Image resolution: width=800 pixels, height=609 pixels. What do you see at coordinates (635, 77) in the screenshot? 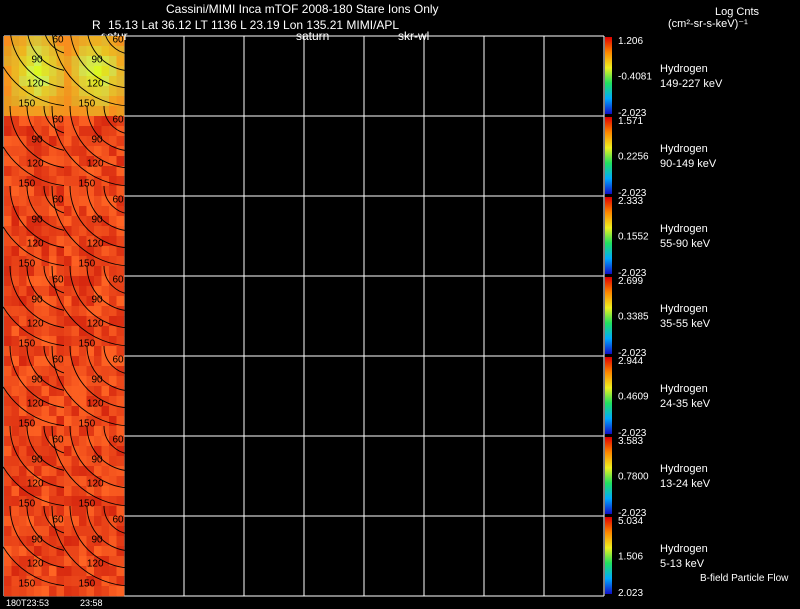
I see `colorbar-mid-label: -0.4081` at bounding box center [635, 77].